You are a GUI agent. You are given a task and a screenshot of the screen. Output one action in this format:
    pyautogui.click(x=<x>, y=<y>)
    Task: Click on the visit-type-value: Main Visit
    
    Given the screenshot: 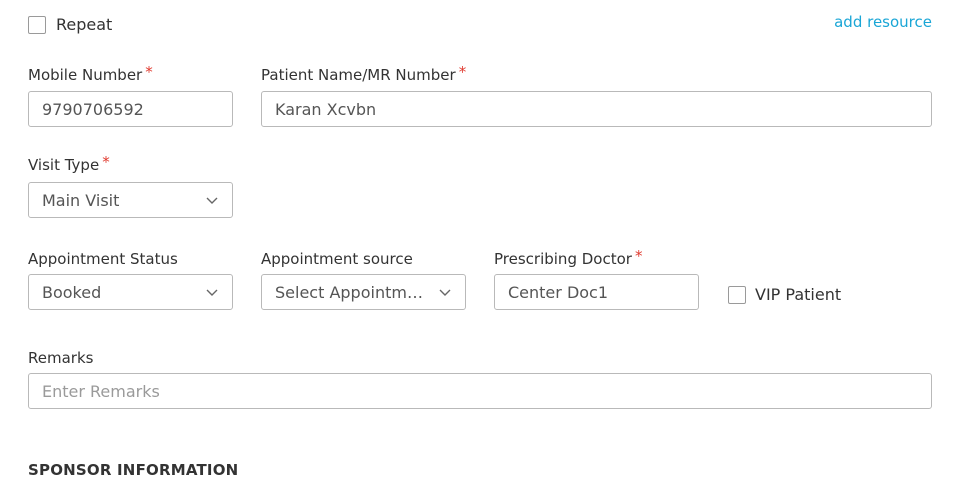 What is the action you would take?
    pyautogui.click(x=81, y=200)
    